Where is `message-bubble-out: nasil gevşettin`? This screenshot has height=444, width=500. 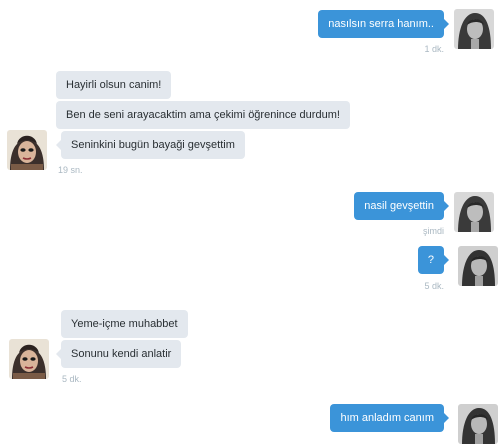 message-bubble-out: nasil gevşettin is located at coordinates (401, 206).